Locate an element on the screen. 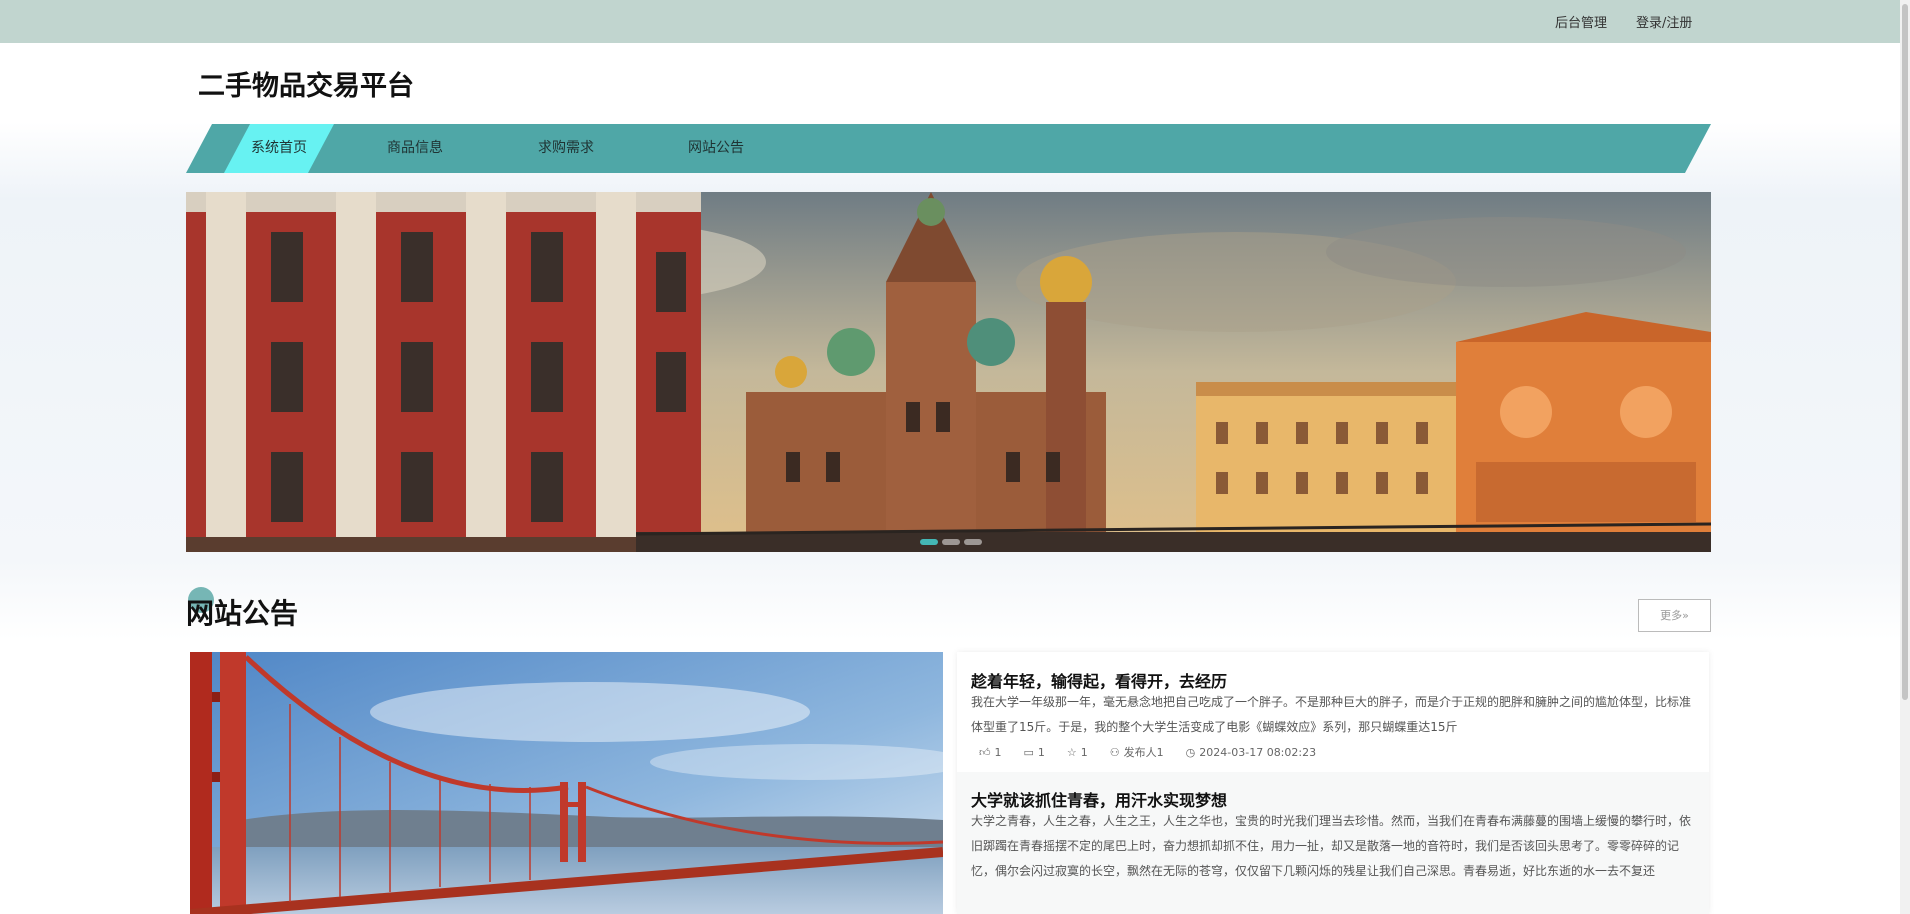  user-icon: ⚇ is located at coordinates (1114, 752).